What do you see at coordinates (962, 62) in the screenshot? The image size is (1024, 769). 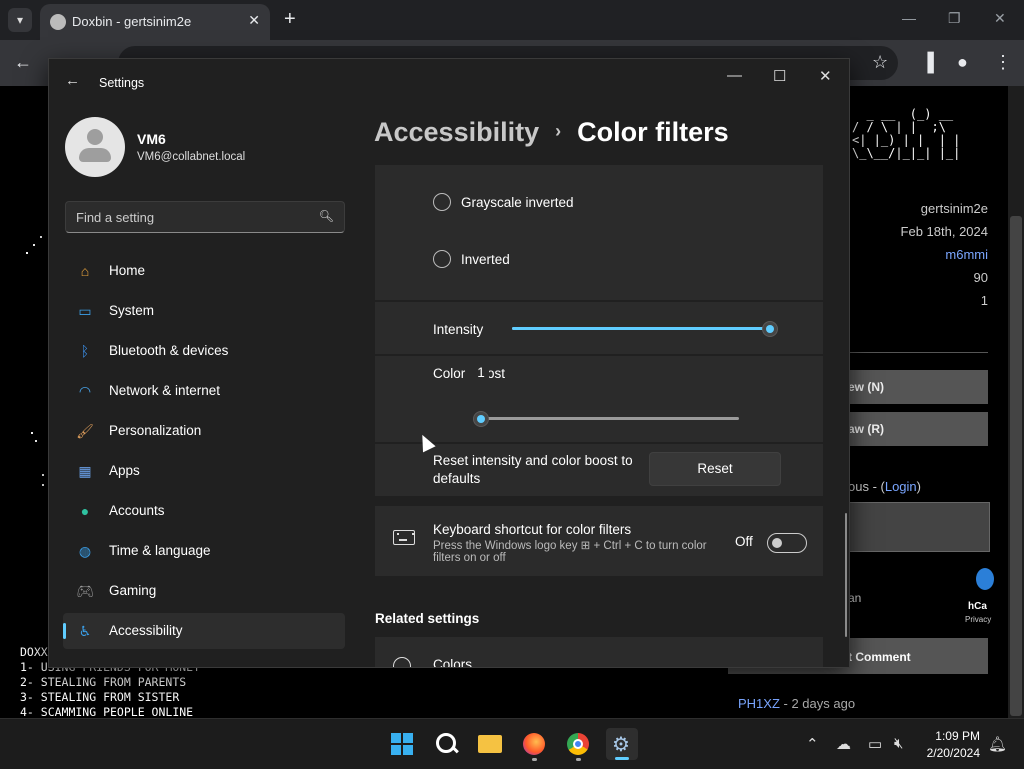 I see `profile-icon: ●` at bounding box center [962, 62].